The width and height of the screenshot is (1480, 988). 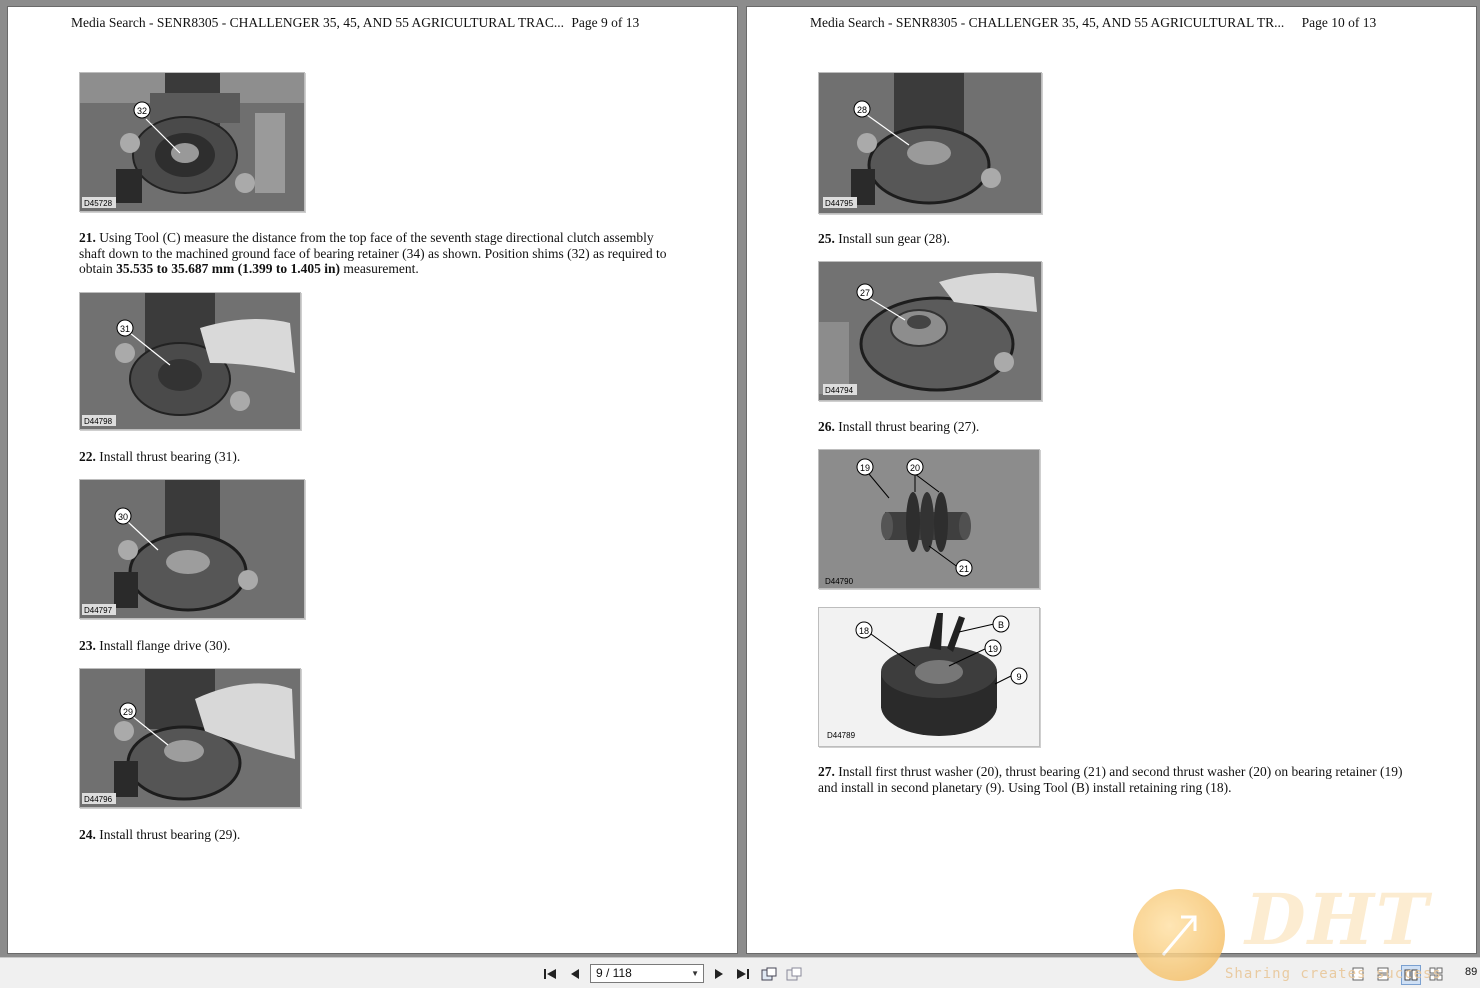 I want to click on watermark-logo: DHT, so click(x=1337, y=919).